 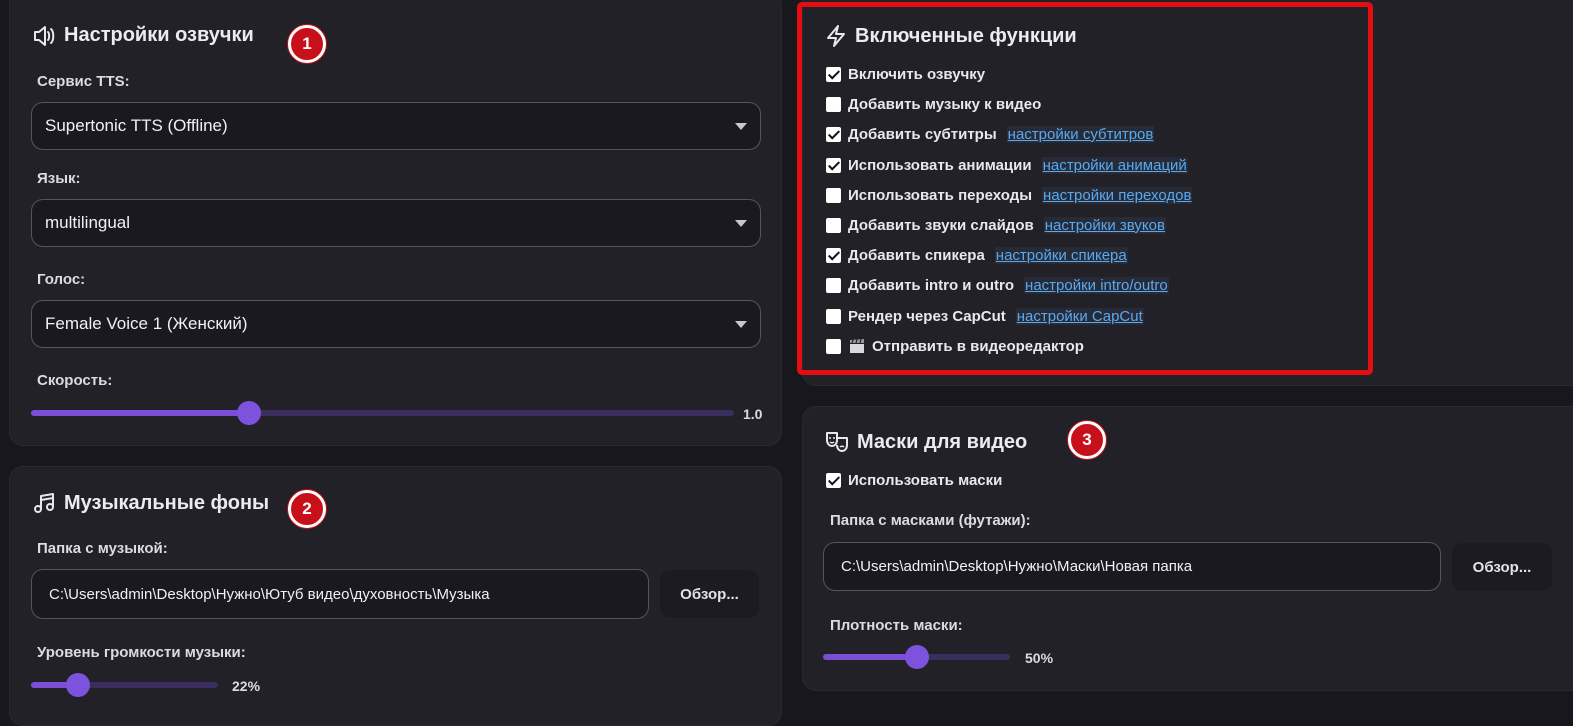 I want to click on feature-row: Добавить субтитры настройки субтитров, so click(x=990, y=134).